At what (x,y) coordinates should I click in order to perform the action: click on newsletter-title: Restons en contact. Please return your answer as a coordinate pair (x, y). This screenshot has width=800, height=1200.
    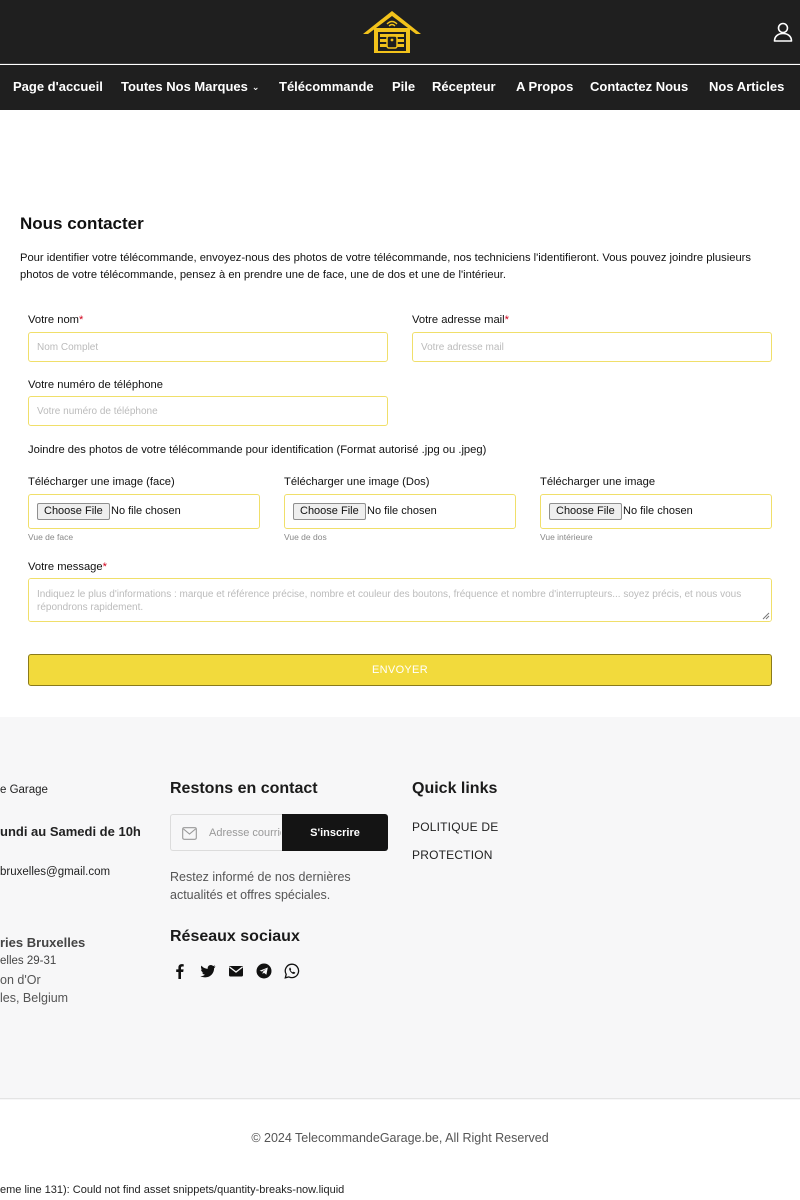
    Looking at the image, I should click on (244, 788).